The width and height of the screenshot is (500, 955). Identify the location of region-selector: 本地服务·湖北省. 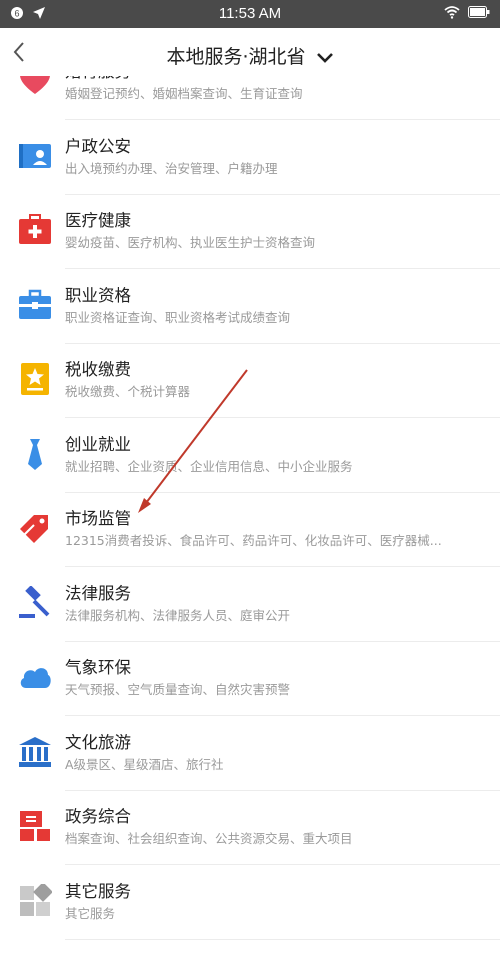
(250, 55).